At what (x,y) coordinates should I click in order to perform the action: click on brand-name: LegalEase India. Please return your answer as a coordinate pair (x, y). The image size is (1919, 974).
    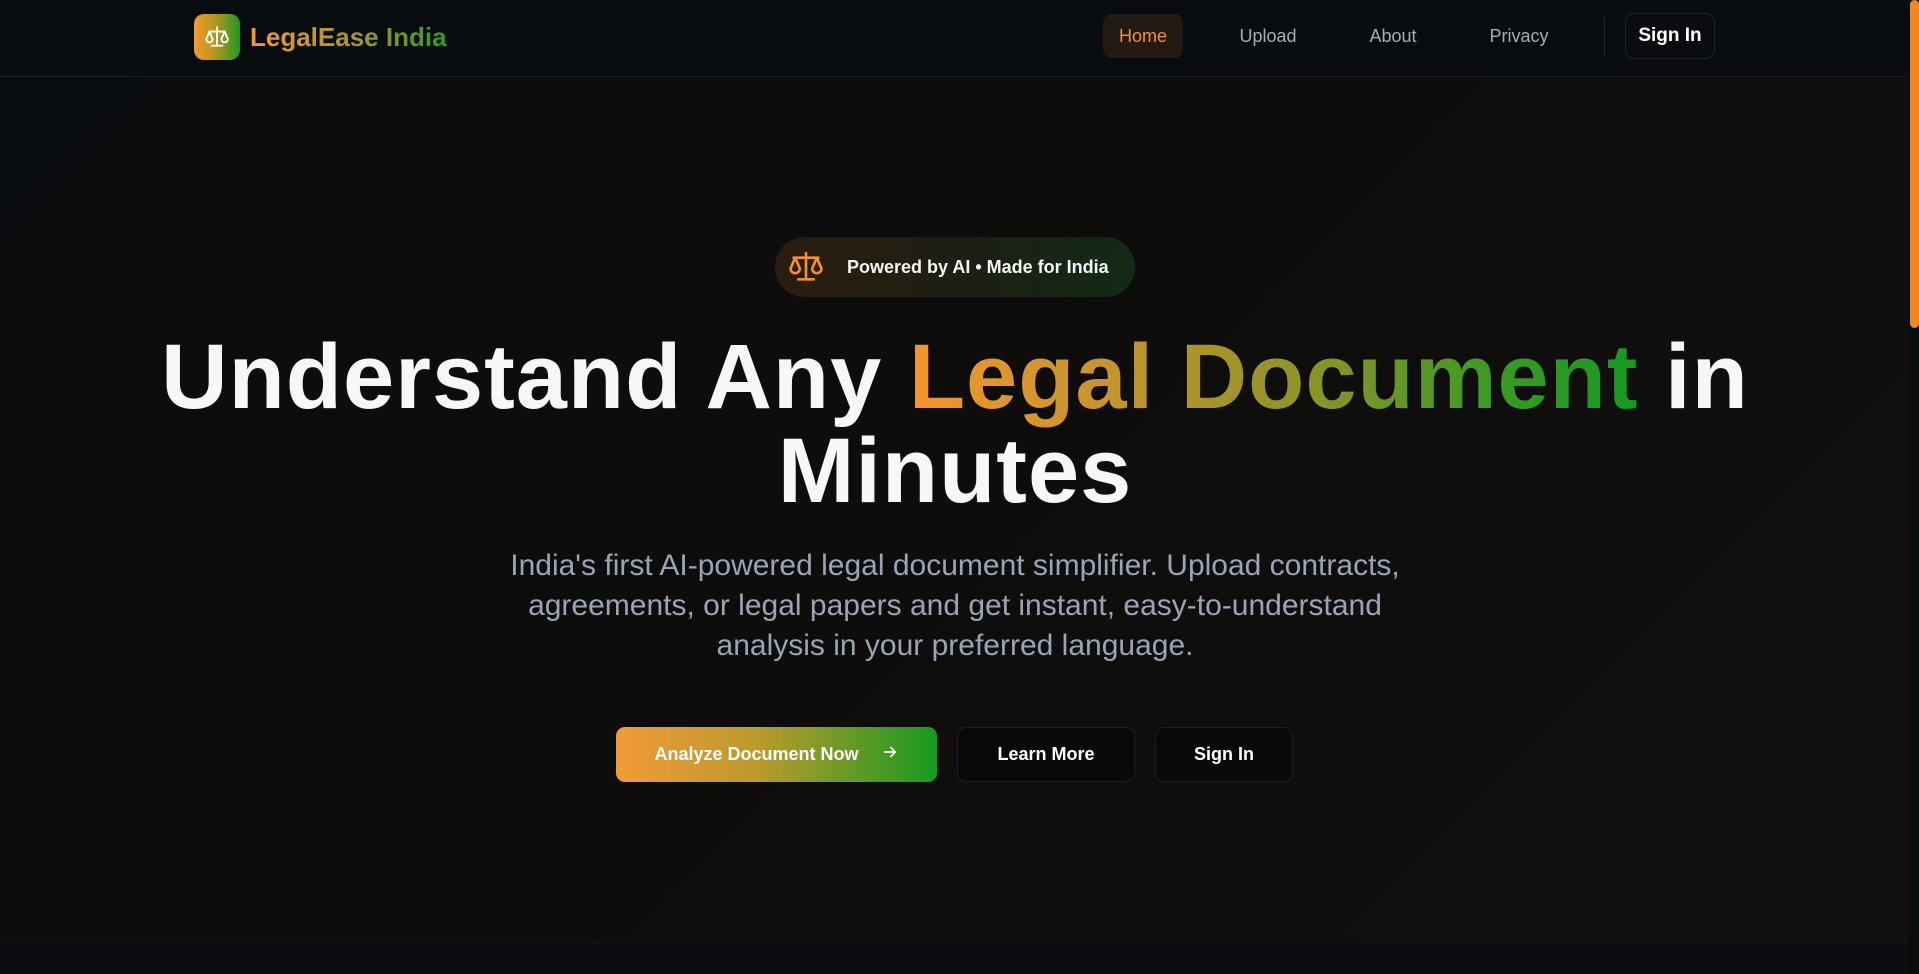
    Looking at the image, I should click on (348, 36).